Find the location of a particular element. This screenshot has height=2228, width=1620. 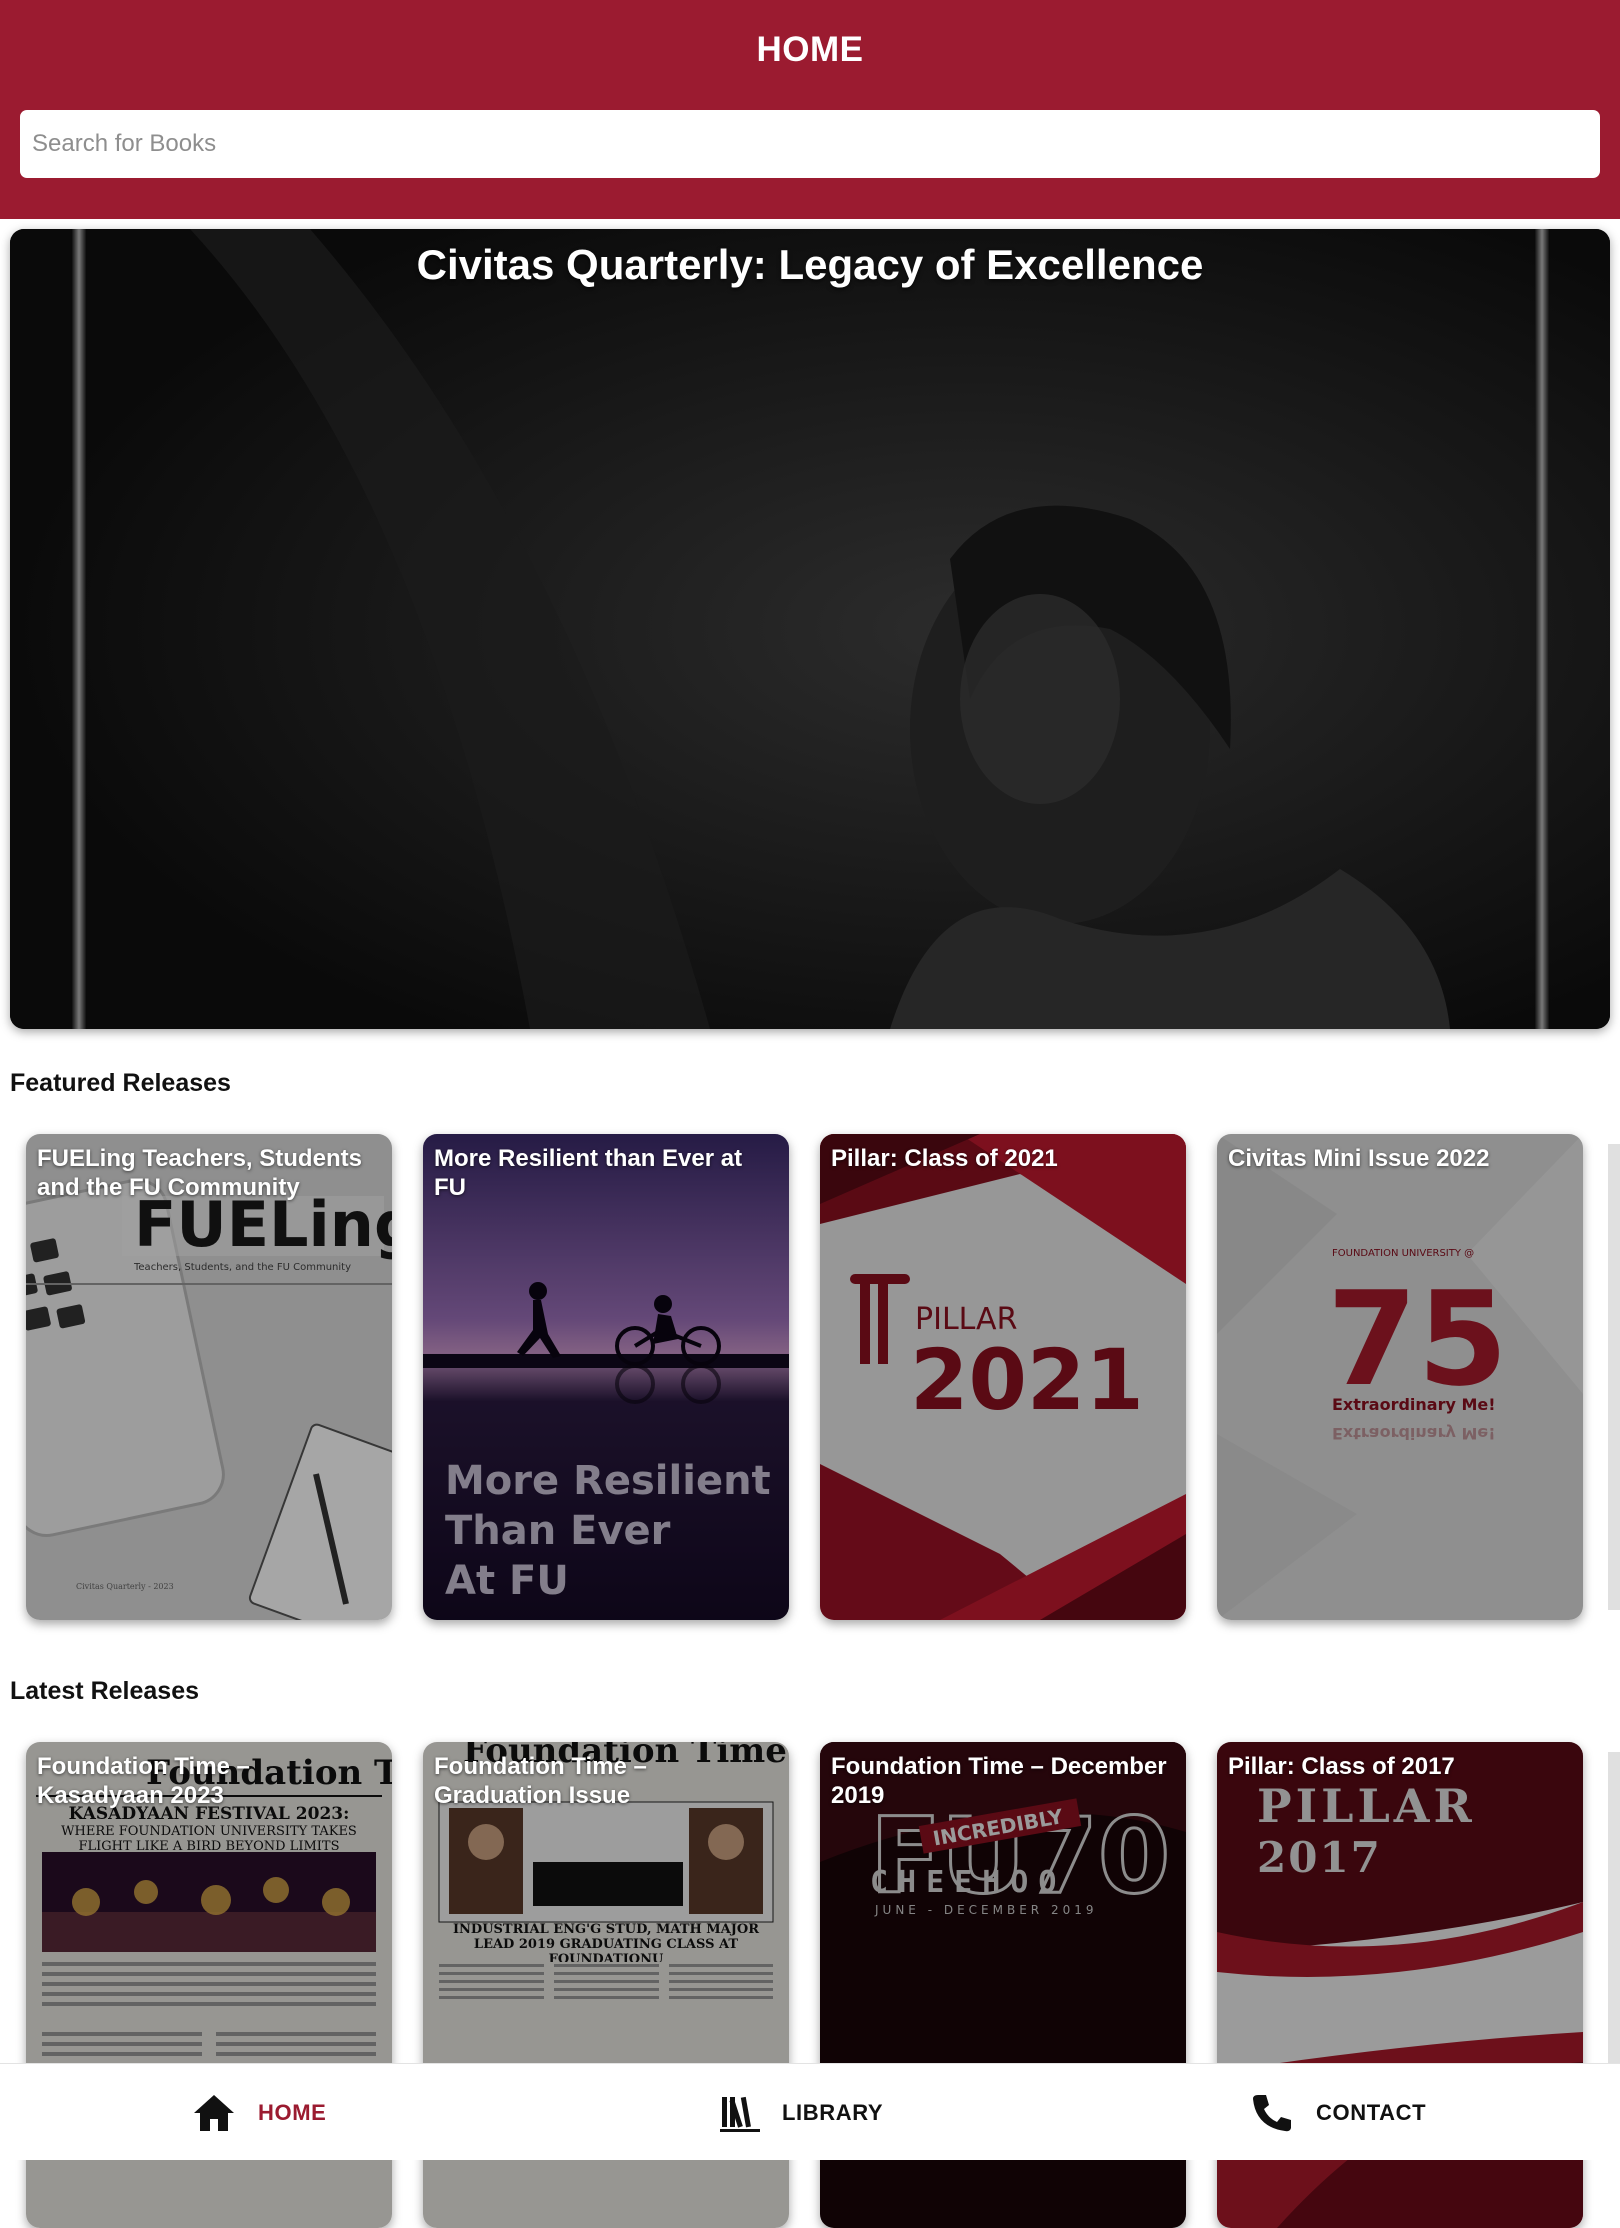

hero-title: Civitas Quarterly: Legacy of Excellence is located at coordinates (810, 265).